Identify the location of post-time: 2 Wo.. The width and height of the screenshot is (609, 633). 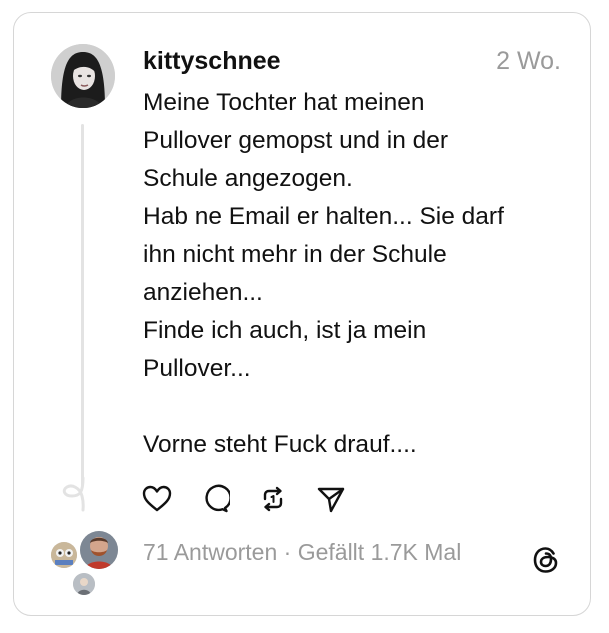
(528, 61).